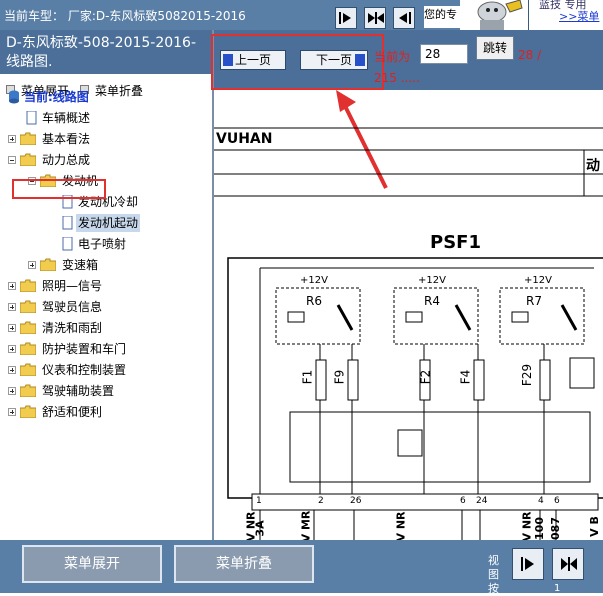 The image size is (603, 596). Describe the element at coordinates (527, 375) in the screenshot. I see `fuse-label: F29` at that location.